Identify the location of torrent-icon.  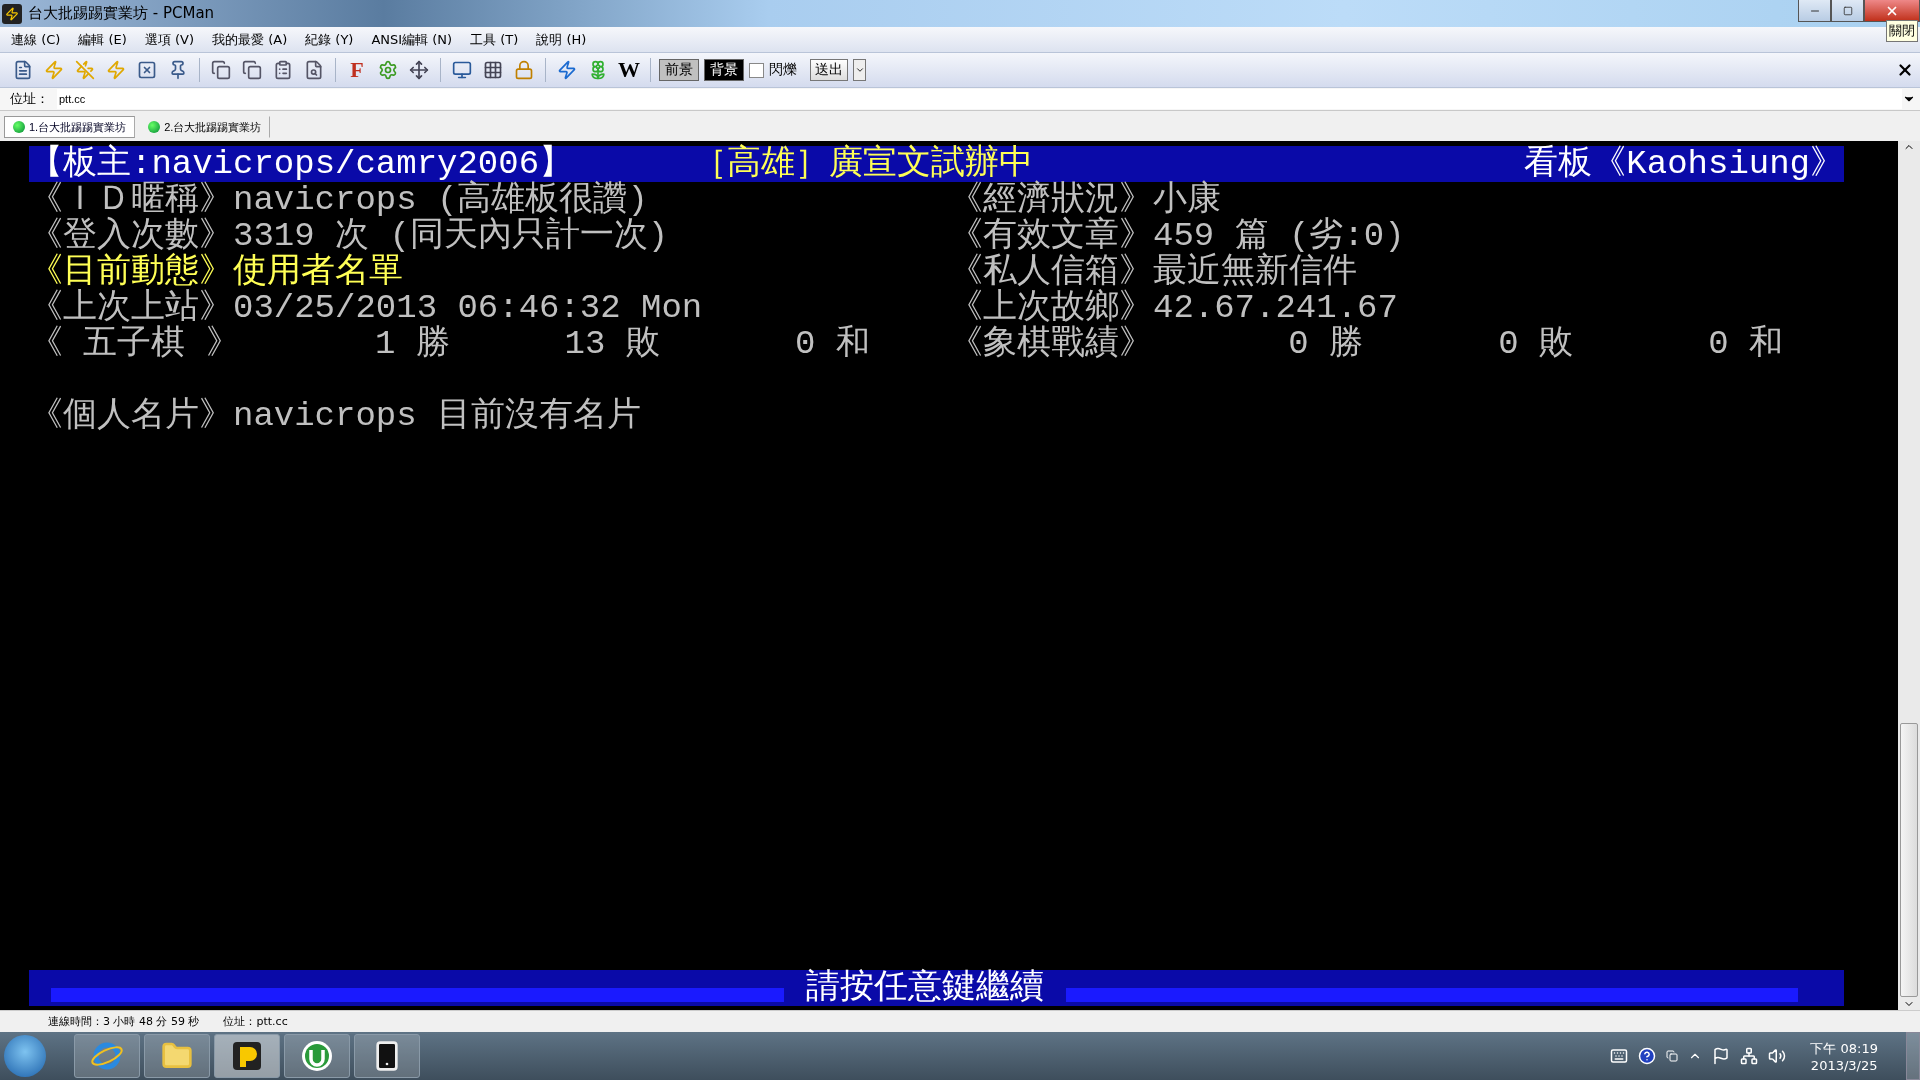
(317, 1056).